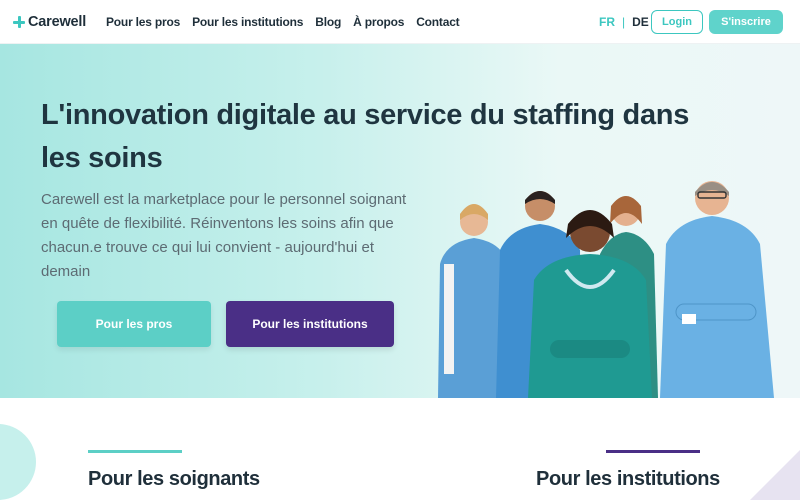 The image size is (800, 500). I want to click on nav-link-blog: Blog, so click(328, 22).